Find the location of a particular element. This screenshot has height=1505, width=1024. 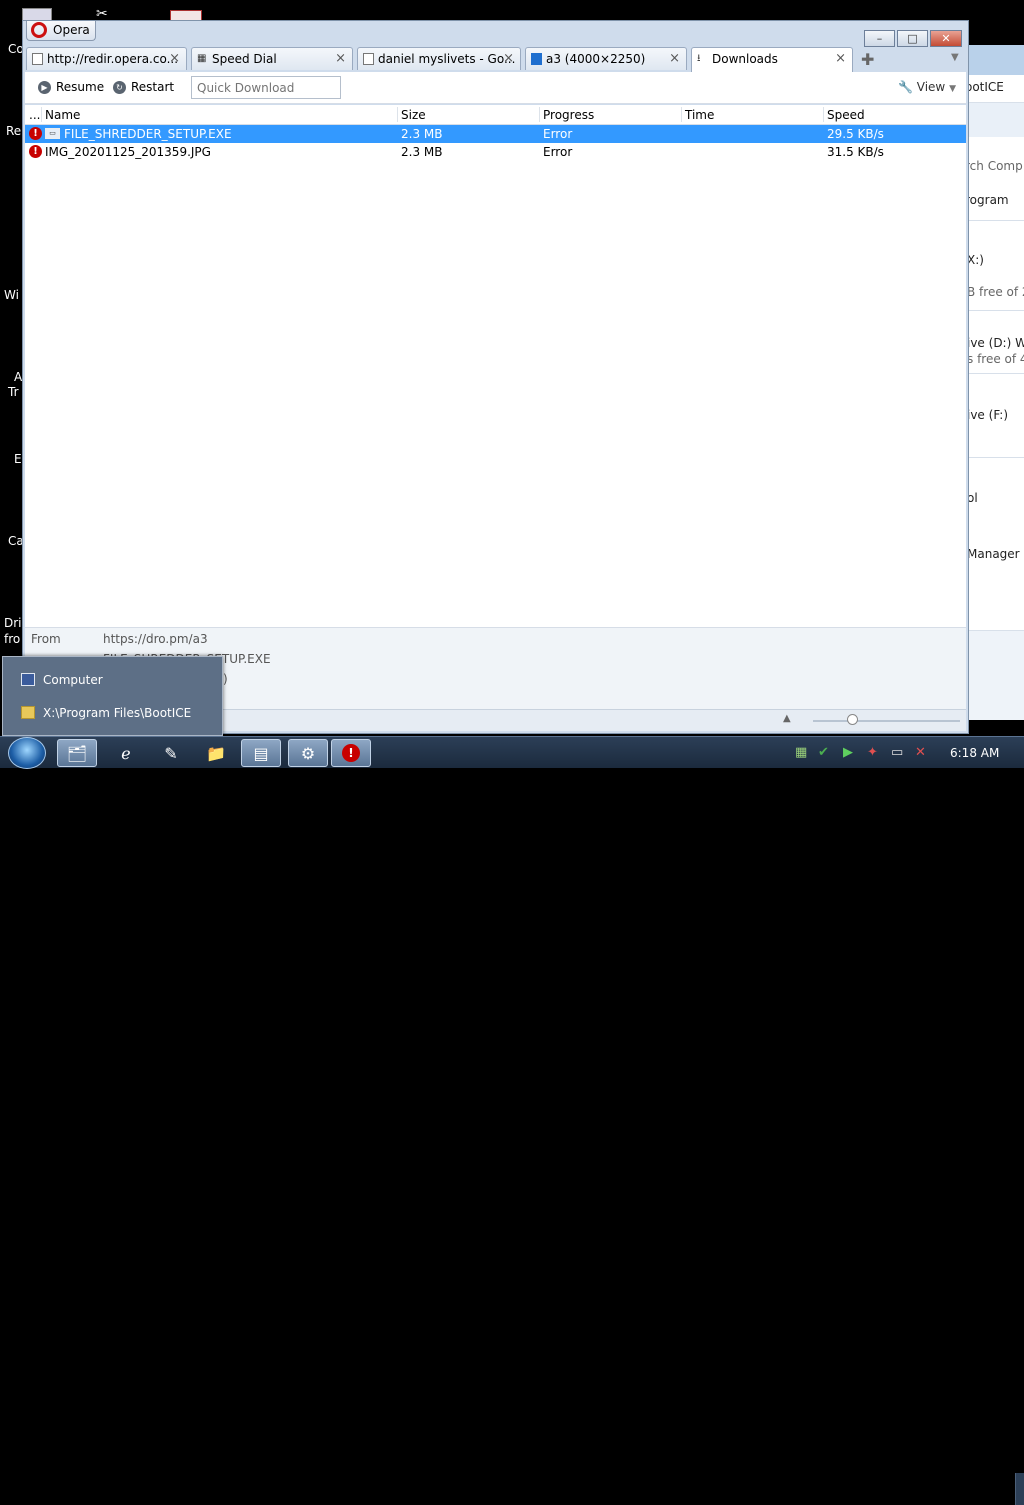

opera-menu-label: Opera is located at coordinates (71, 30).